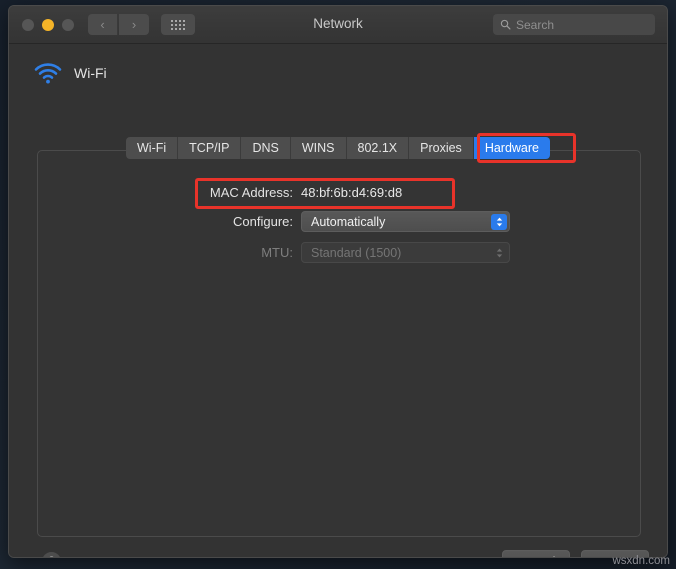 The image size is (676, 569). Describe the element at coordinates (499, 253) in the screenshot. I see `chevron-updown-icon-disabled` at that location.